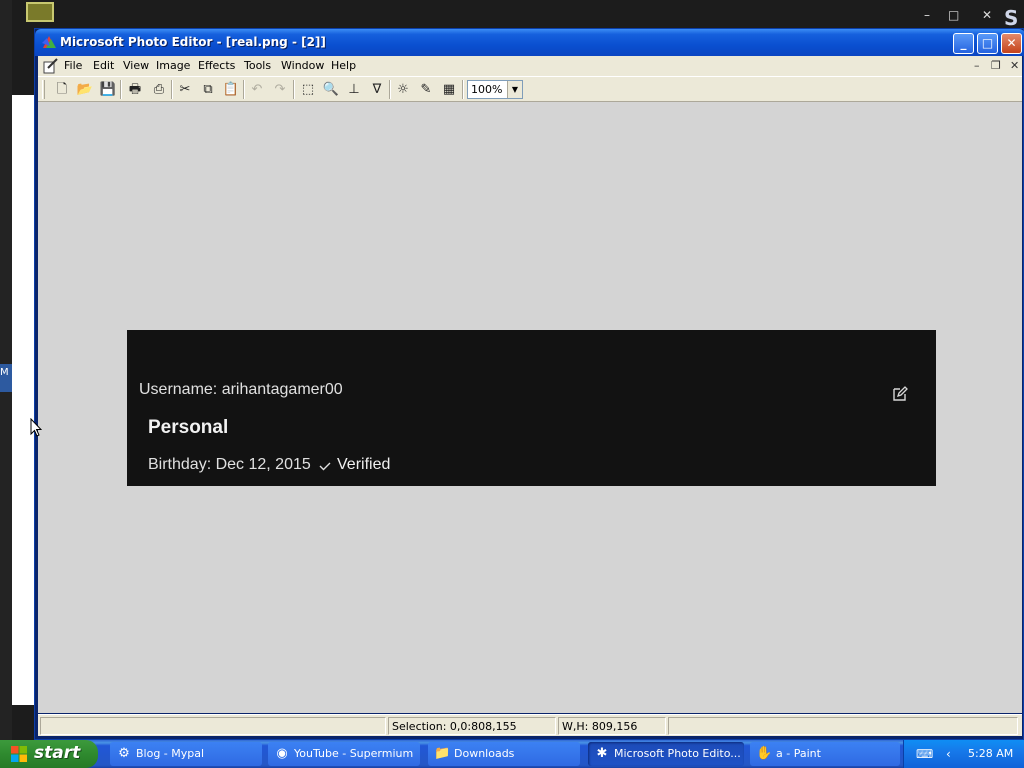 This screenshot has width=1024, height=768. Describe the element at coordinates (43, 89) in the screenshot. I see `toolbar-grip` at that location.